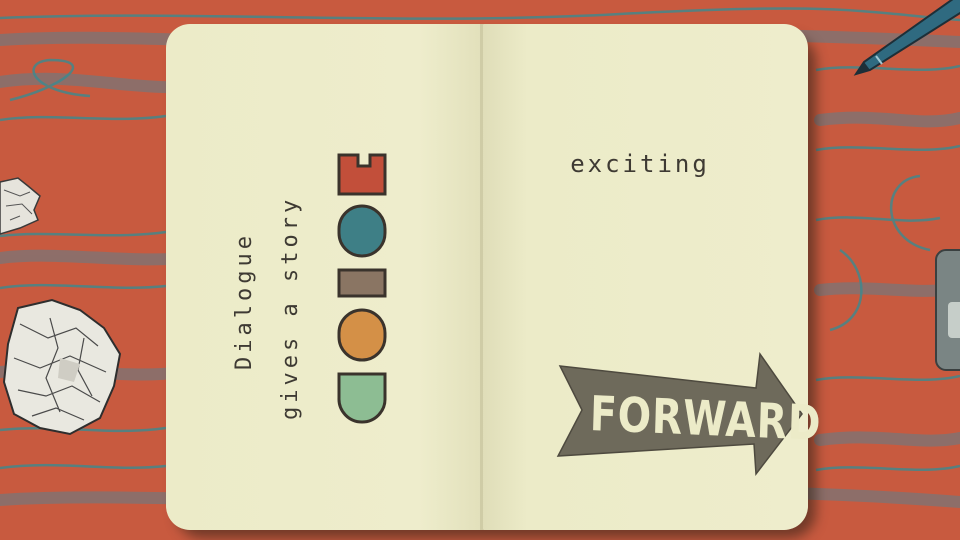 The image size is (960, 540). I want to click on color-block-green, so click(362, 398).